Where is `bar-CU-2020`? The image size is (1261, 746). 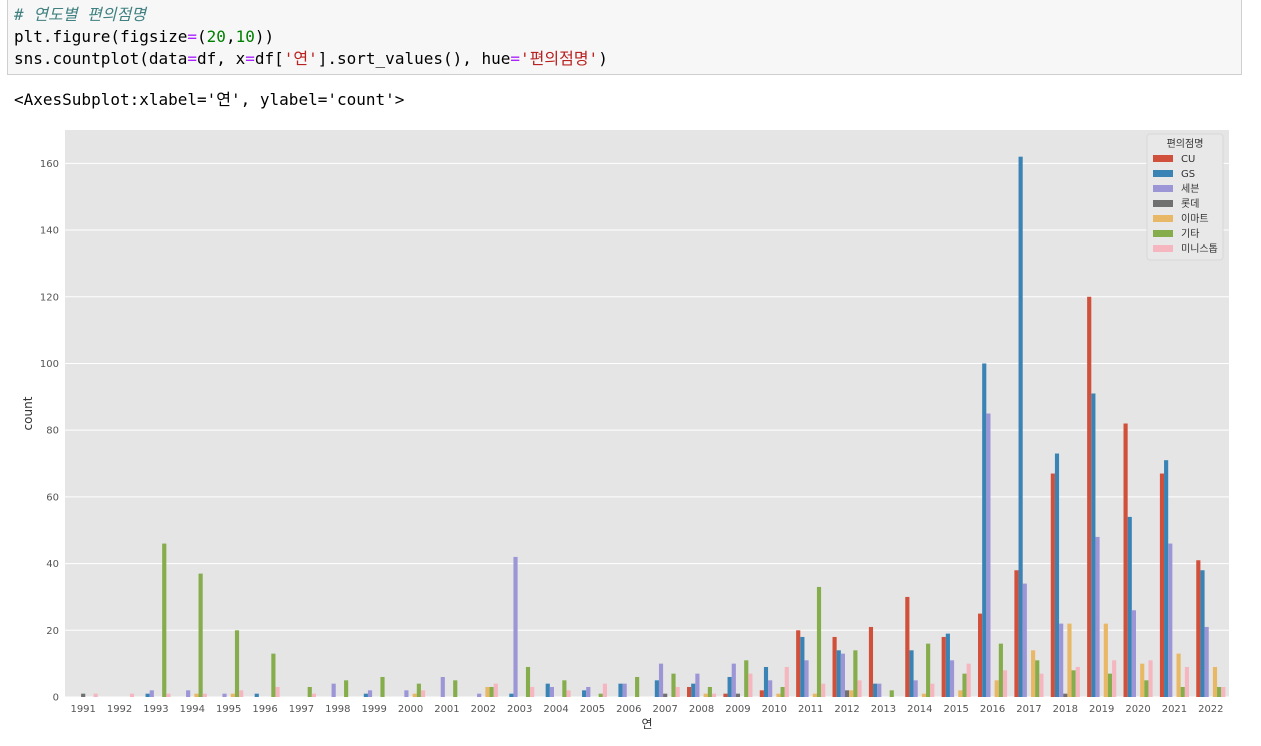 bar-CU-2020 is located at coordinates (1125, 560).